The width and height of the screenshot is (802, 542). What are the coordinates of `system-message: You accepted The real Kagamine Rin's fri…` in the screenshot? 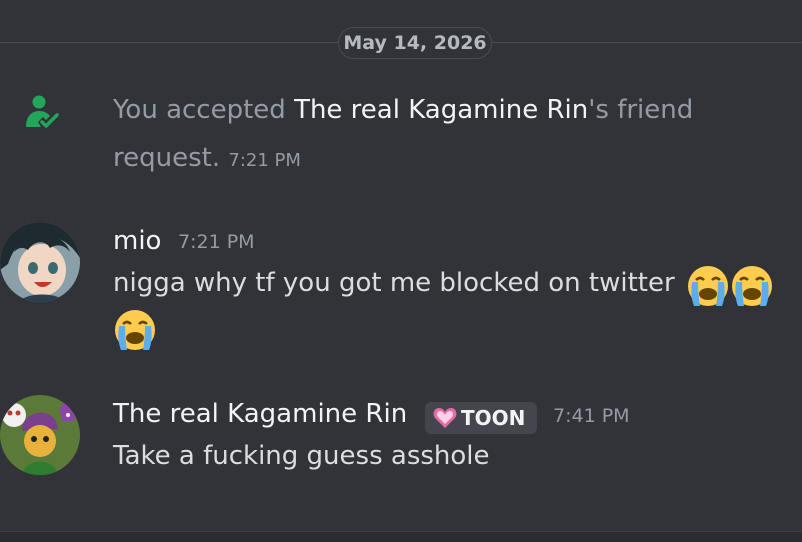 It's located at (433, 135).